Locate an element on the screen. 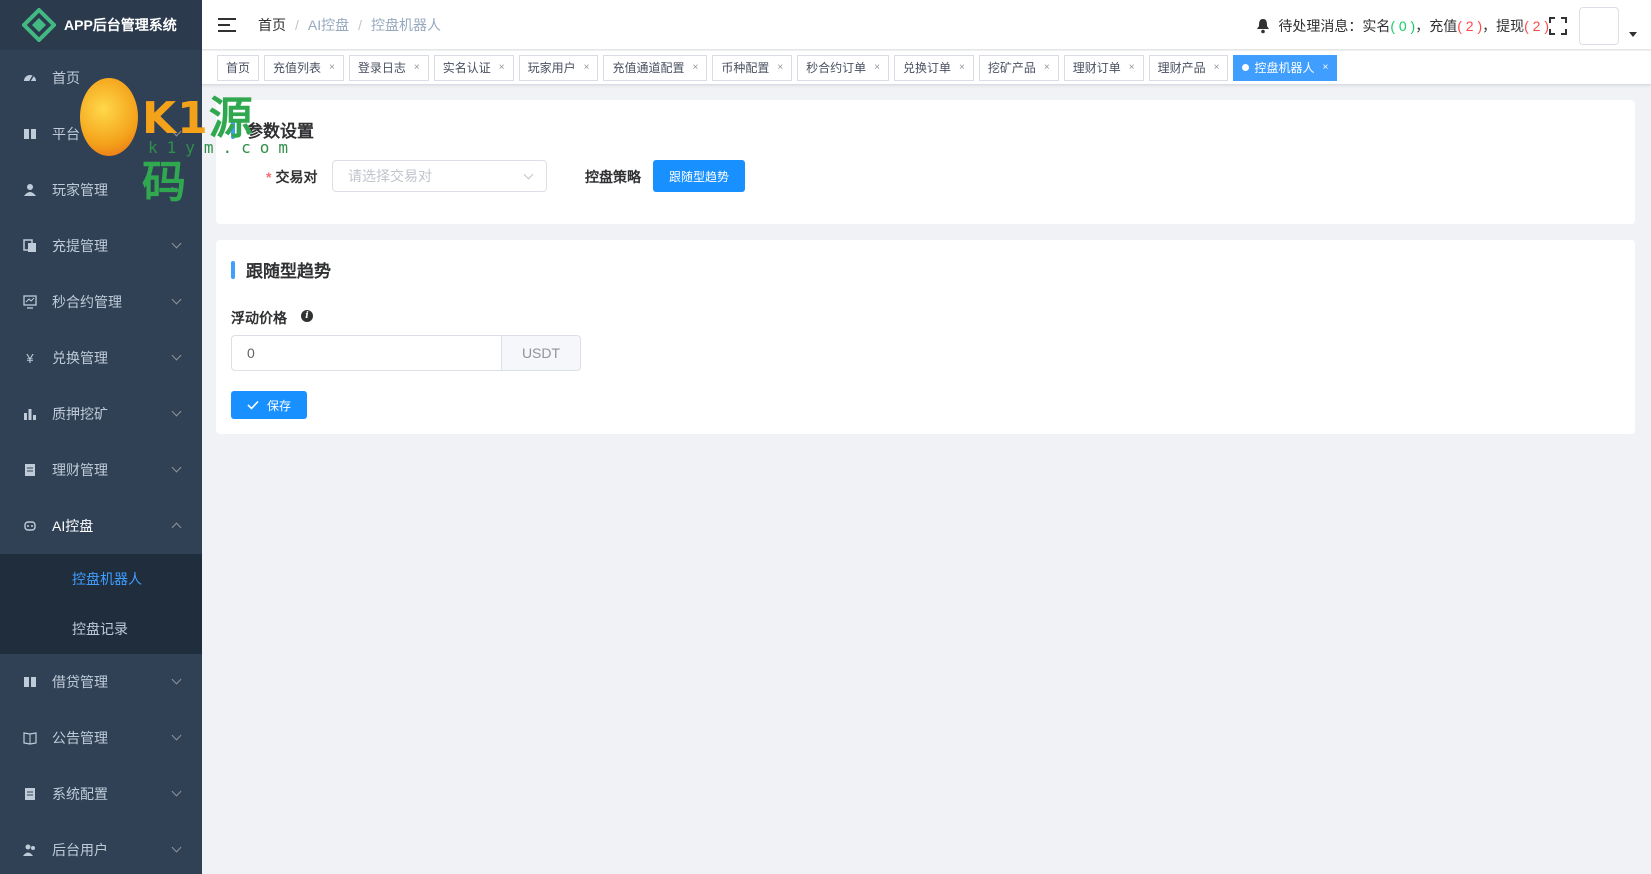 This screenshot has height=874, width=1651. tag-currency-config: 币种配置 × is located at coordinates (752, 67).